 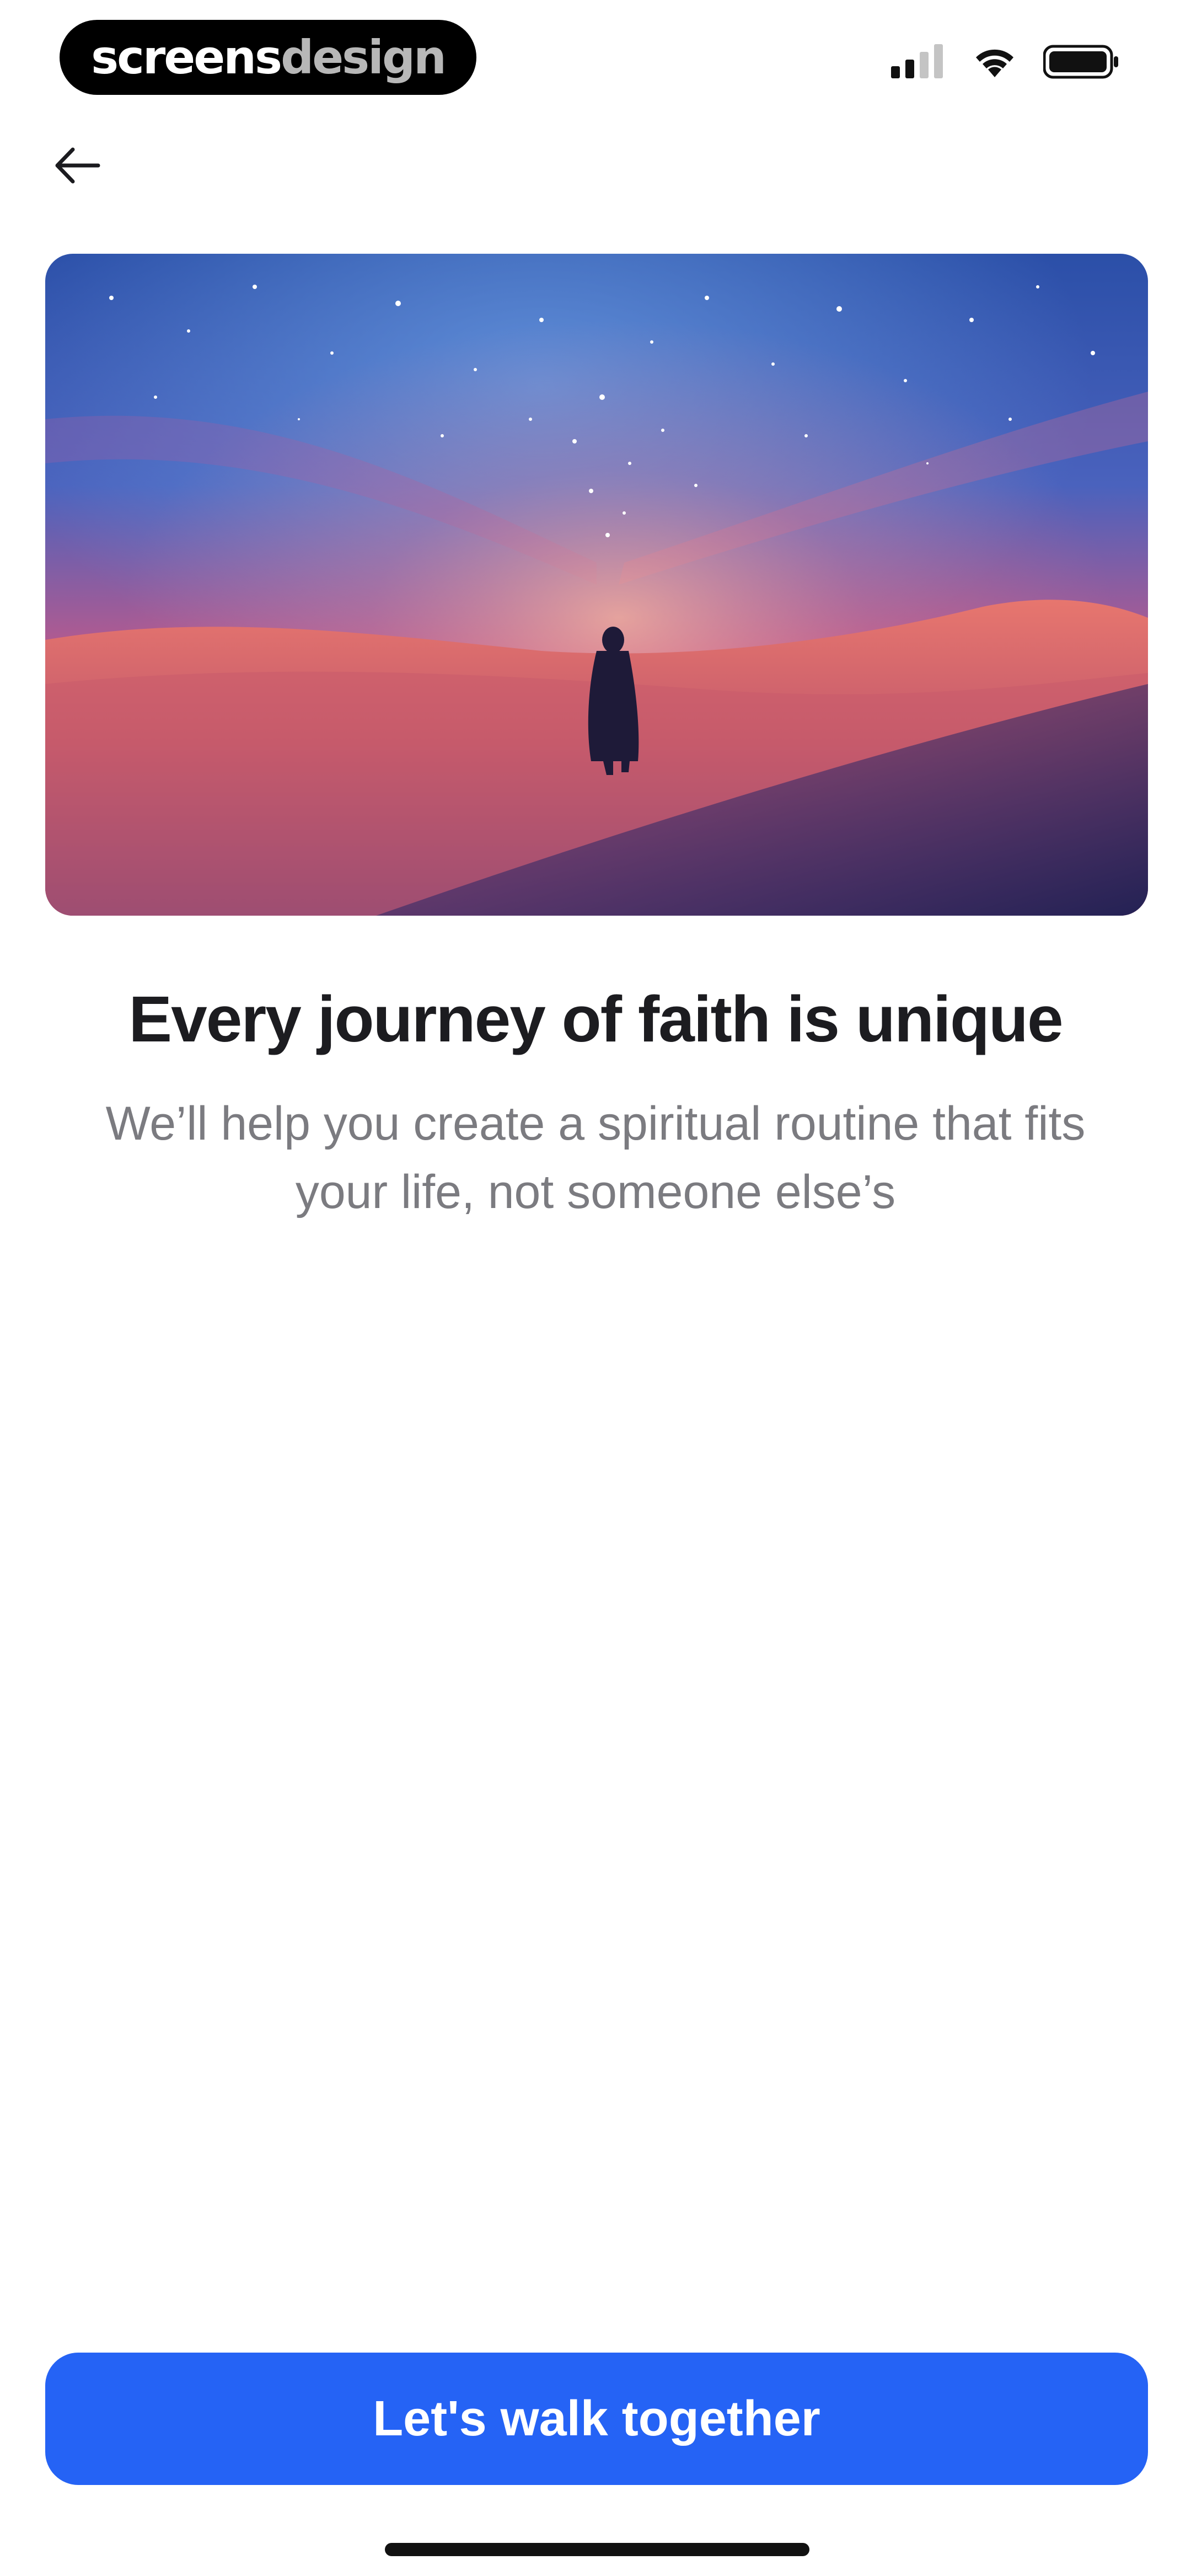 I want to click on status-icons, so click(x=1005, y=61).